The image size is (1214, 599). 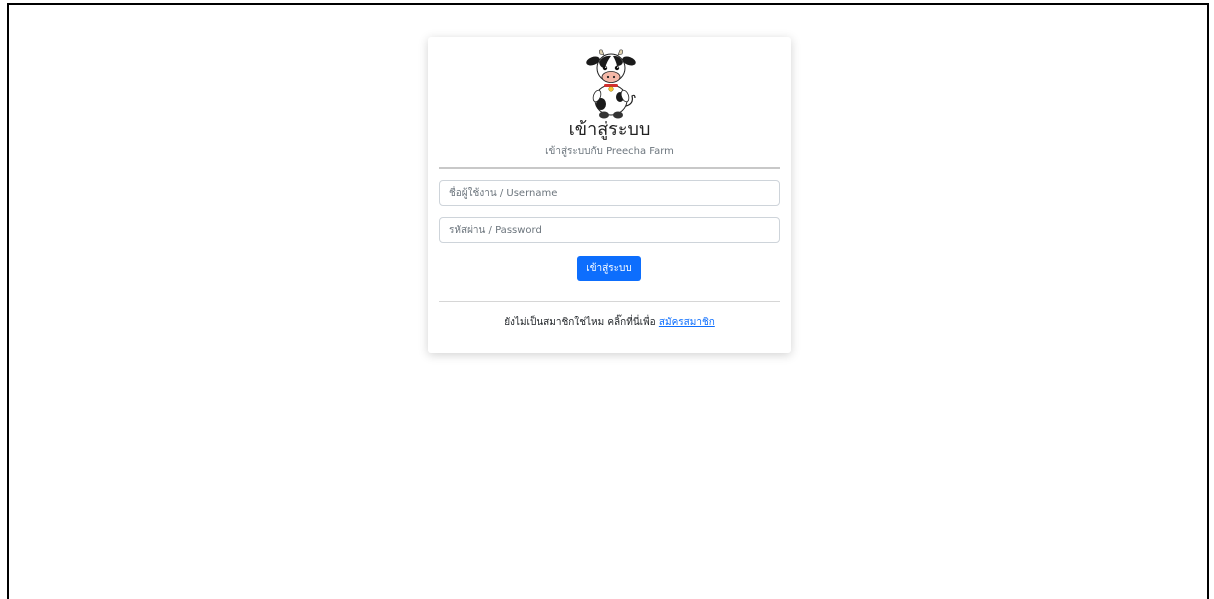 What do you see at coordinates (609, 268) in the screenshot?
I see `login-button: เข้าสู่ระบบ` at bounding box center [609, 268].